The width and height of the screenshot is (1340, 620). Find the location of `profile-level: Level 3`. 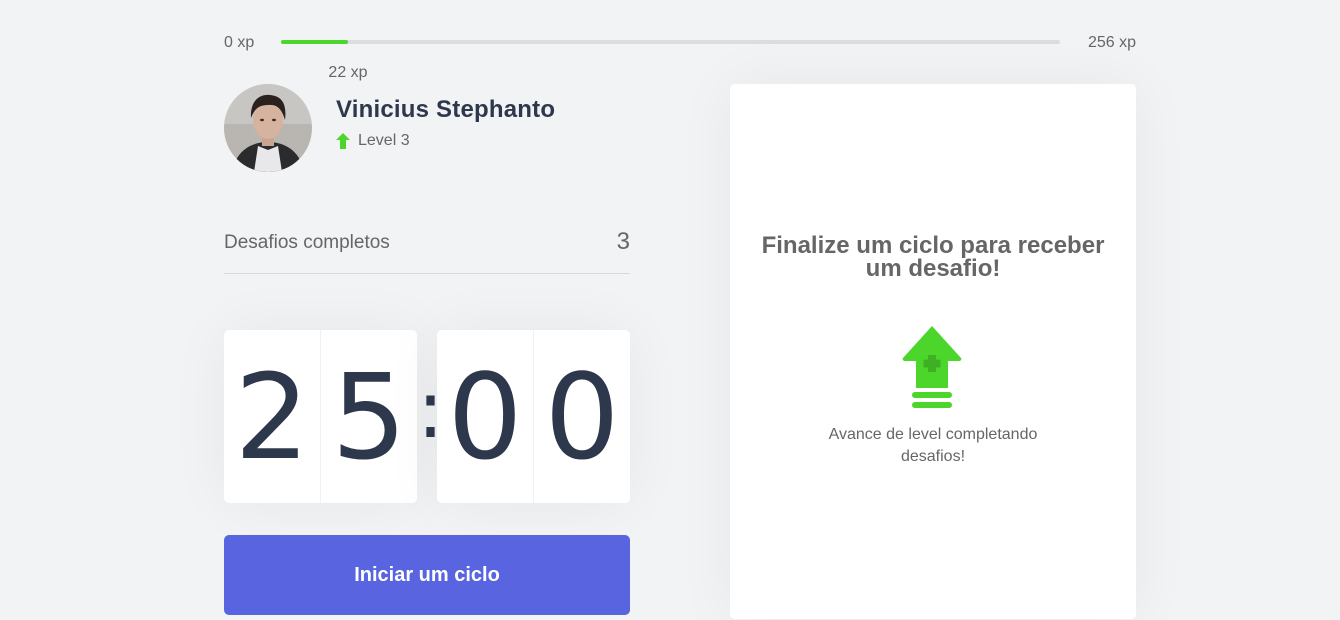

profile-level: Level 3 is located at coordinates (445, 141).